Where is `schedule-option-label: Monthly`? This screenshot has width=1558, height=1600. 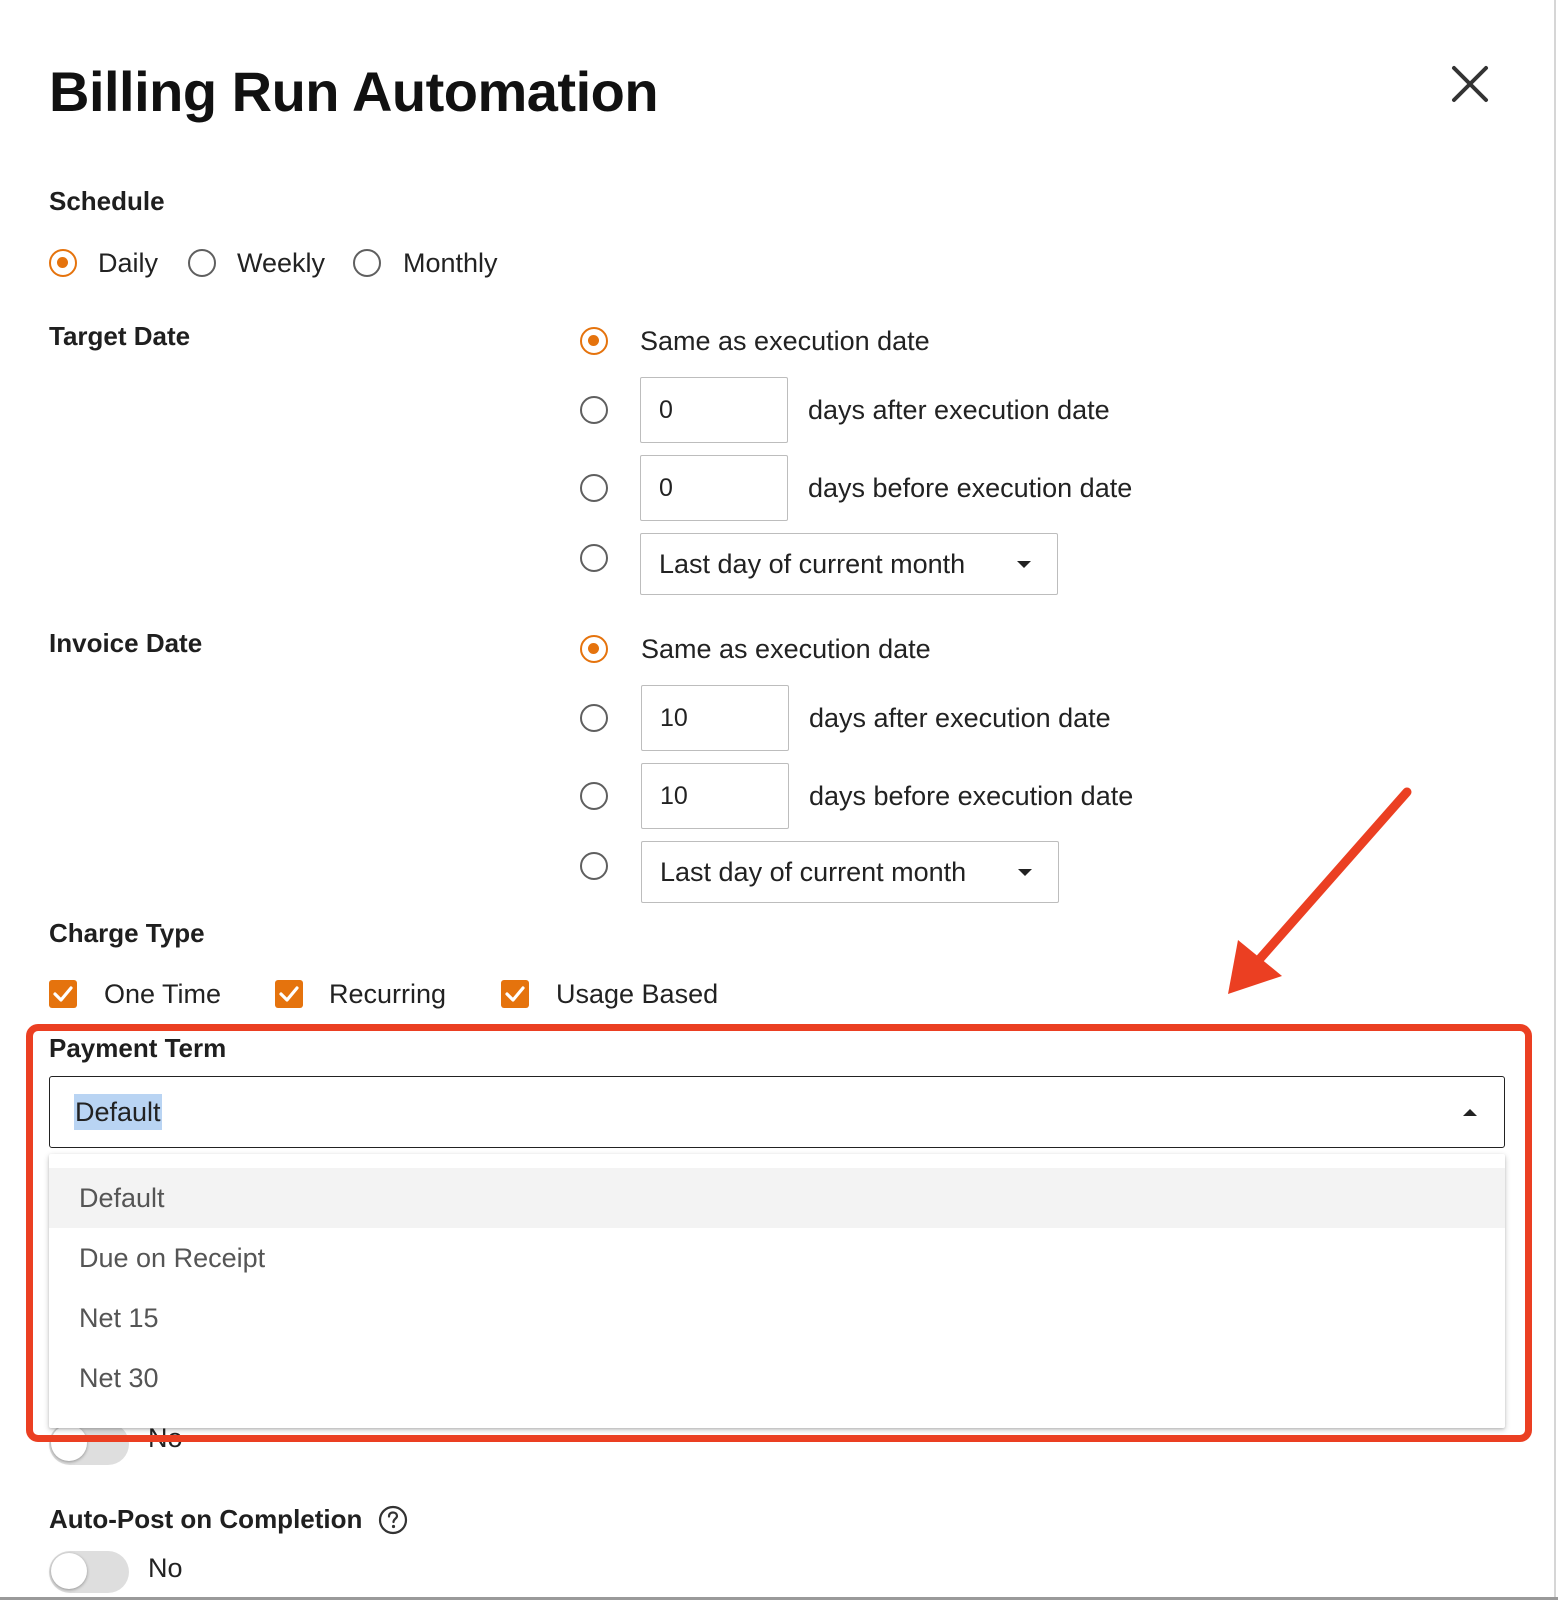 schedule-option-label: Monthly is located at coordinates (450, 263).